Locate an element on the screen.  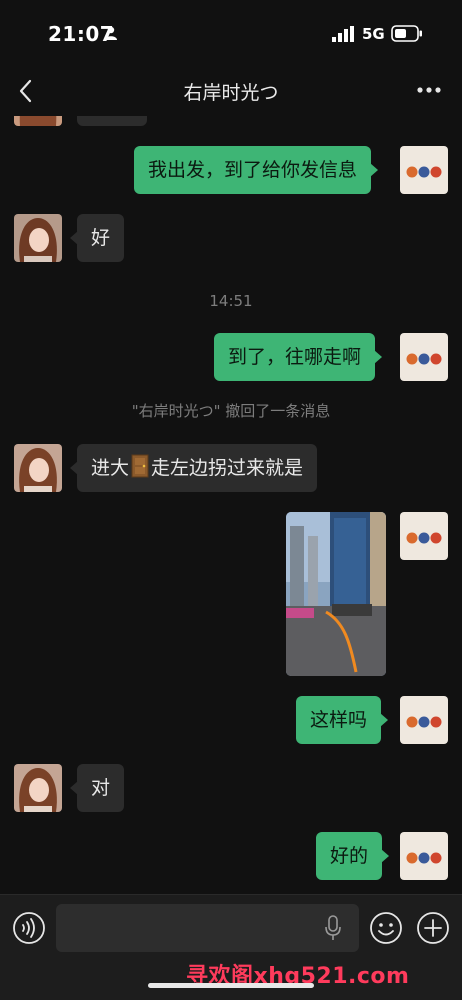
recall-notice: "右岸时光つ" 撤回了一条消息 is located at coordinates (231, 411).